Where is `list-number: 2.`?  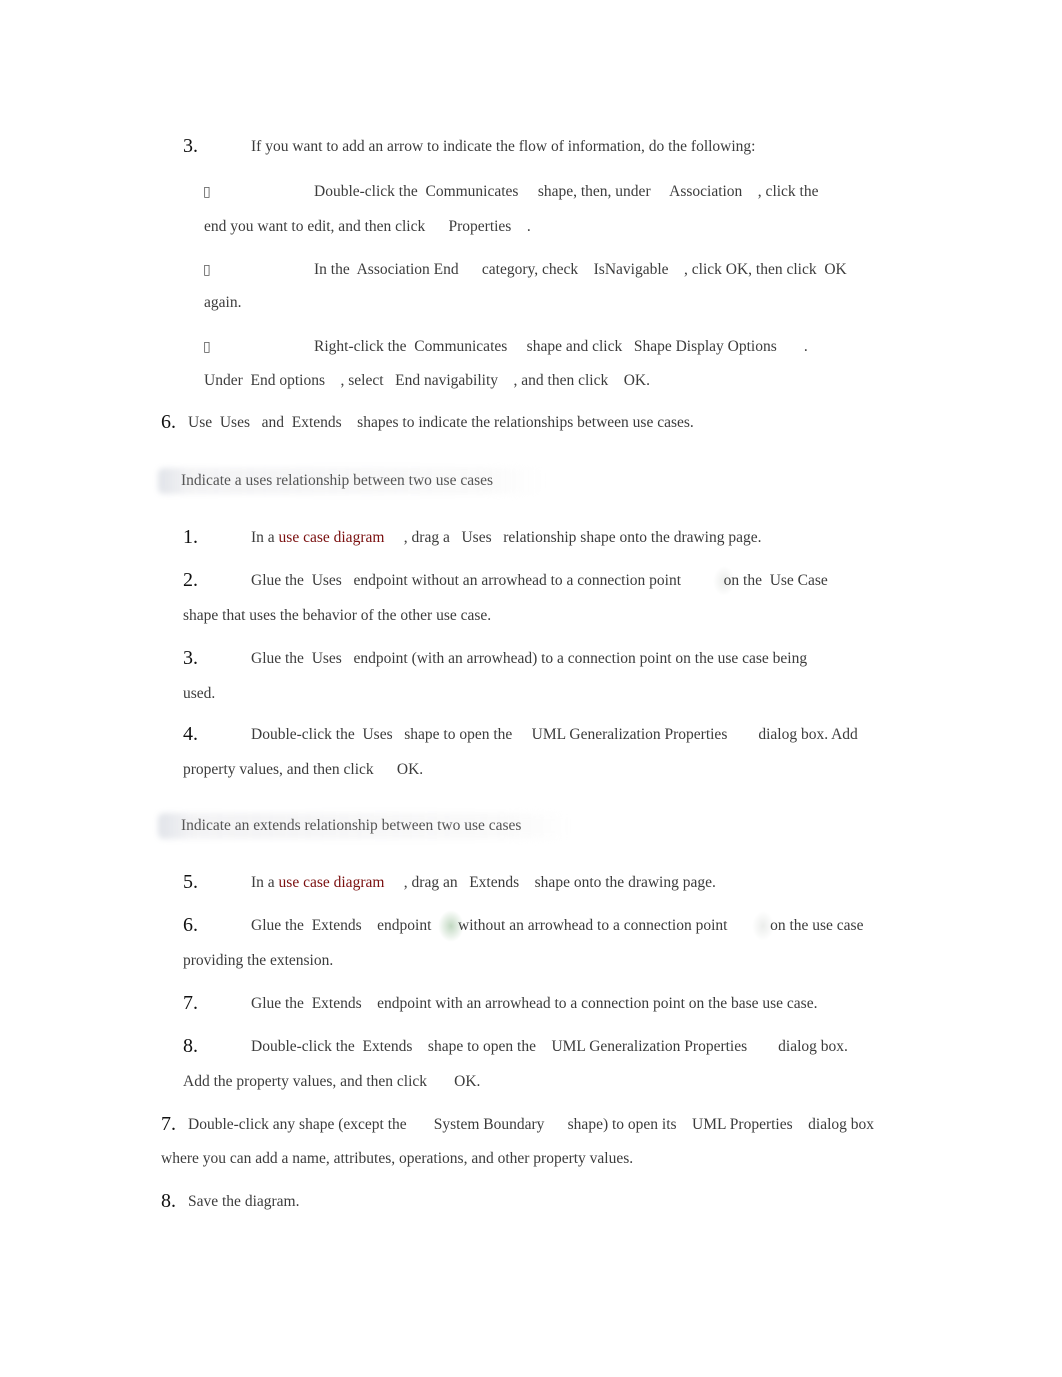 list-number: 2. is located at coordinates (190, 580).